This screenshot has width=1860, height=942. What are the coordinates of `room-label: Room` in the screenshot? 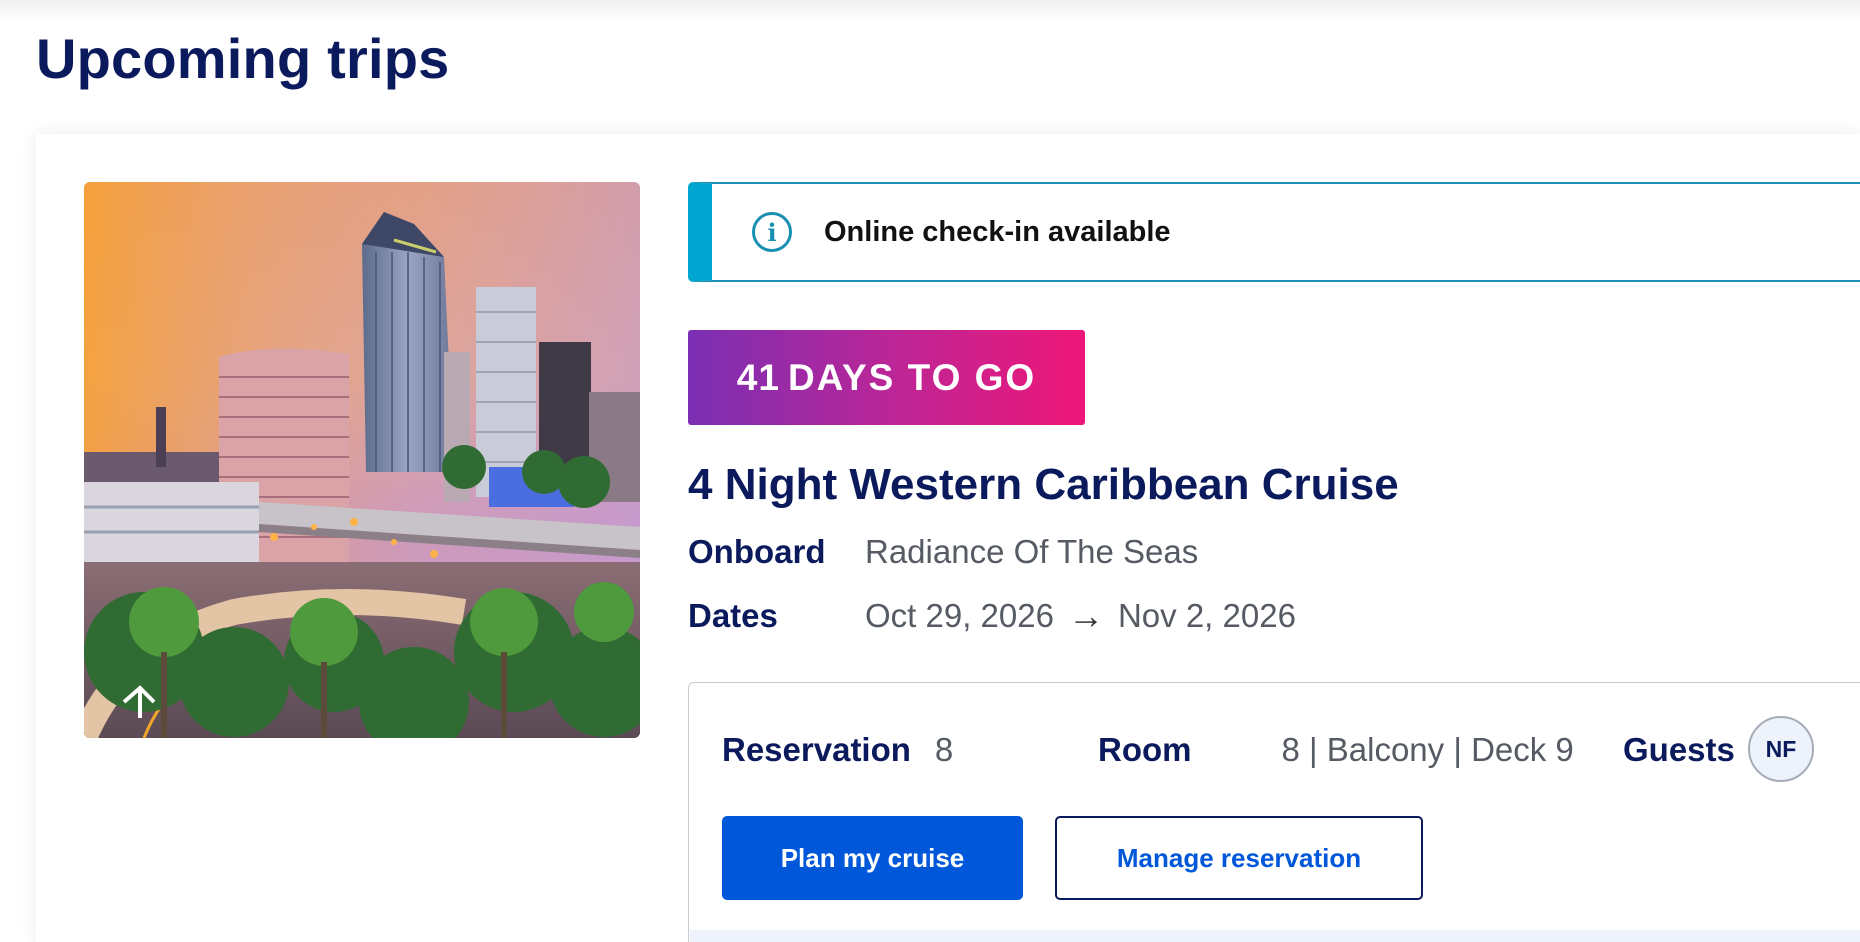 It's located at (1145, 749).